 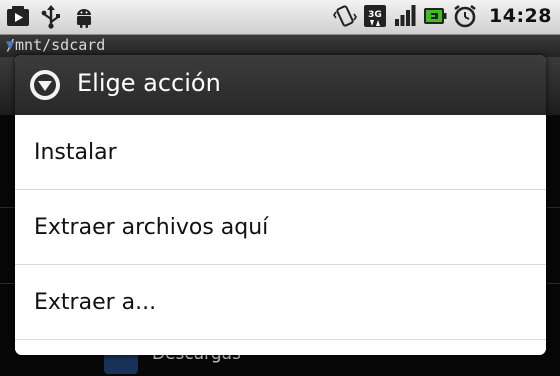 What do you see at coordinates (280, 17) in the screenshot?
I see `status-bar: 3G 14:28` at bounding box center [280, 17].